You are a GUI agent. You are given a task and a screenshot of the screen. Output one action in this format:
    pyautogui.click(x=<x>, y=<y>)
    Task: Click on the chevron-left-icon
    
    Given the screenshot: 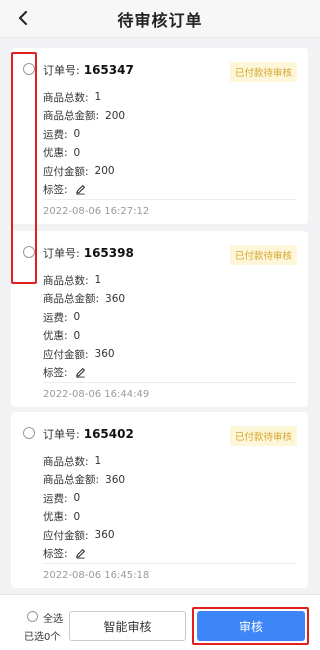 What is the action you would take?
    pyautogui.click(x=23, y=18)
    